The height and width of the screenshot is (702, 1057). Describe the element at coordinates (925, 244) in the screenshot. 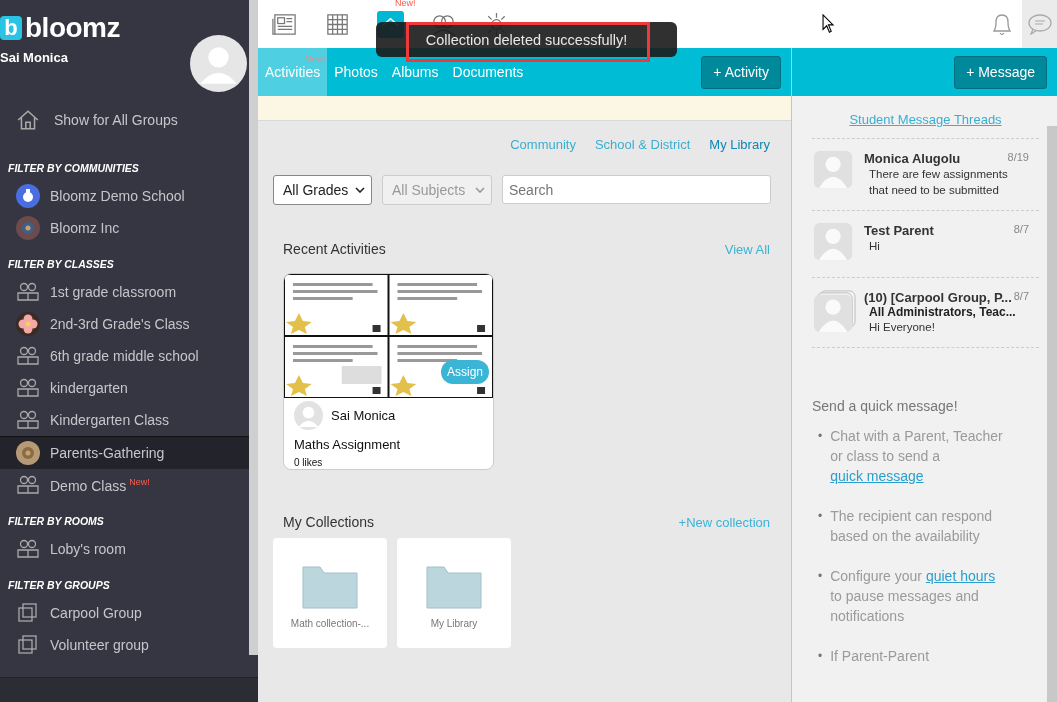

I see `message-thread: Test Parent 8/7 Hi` at that location.